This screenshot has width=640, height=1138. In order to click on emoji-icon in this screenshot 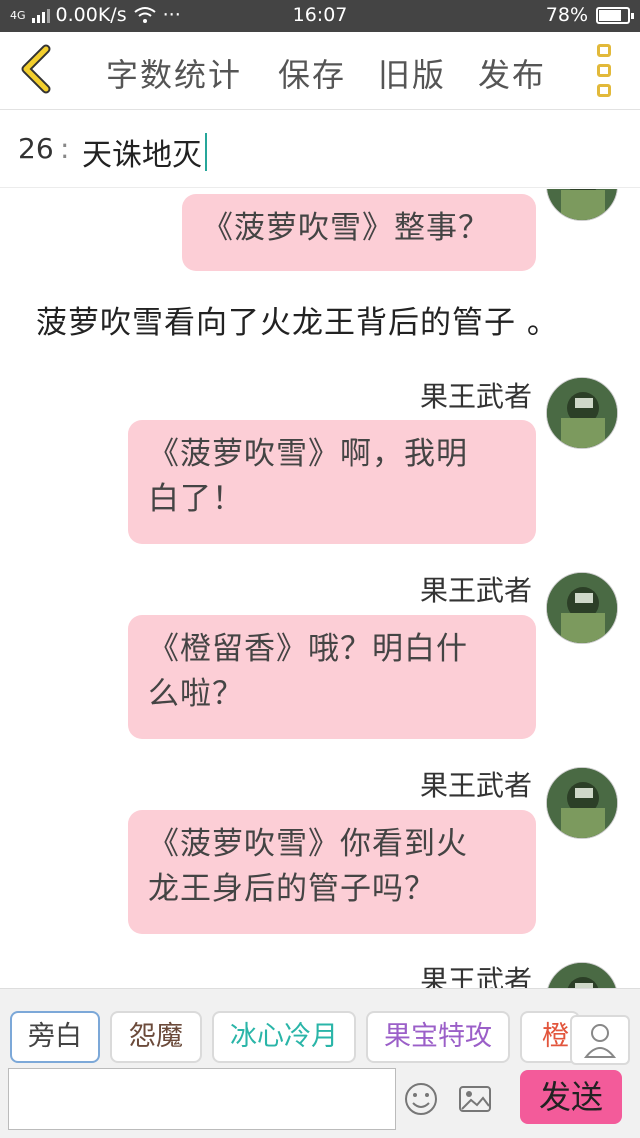, I will do `click(421, 1099)`.